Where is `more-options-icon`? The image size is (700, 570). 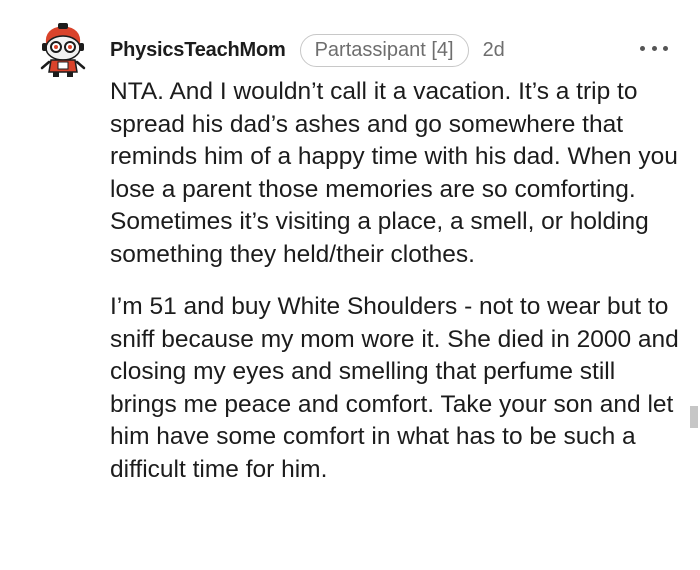
more-options-icon is located at coordinates (654, 48).